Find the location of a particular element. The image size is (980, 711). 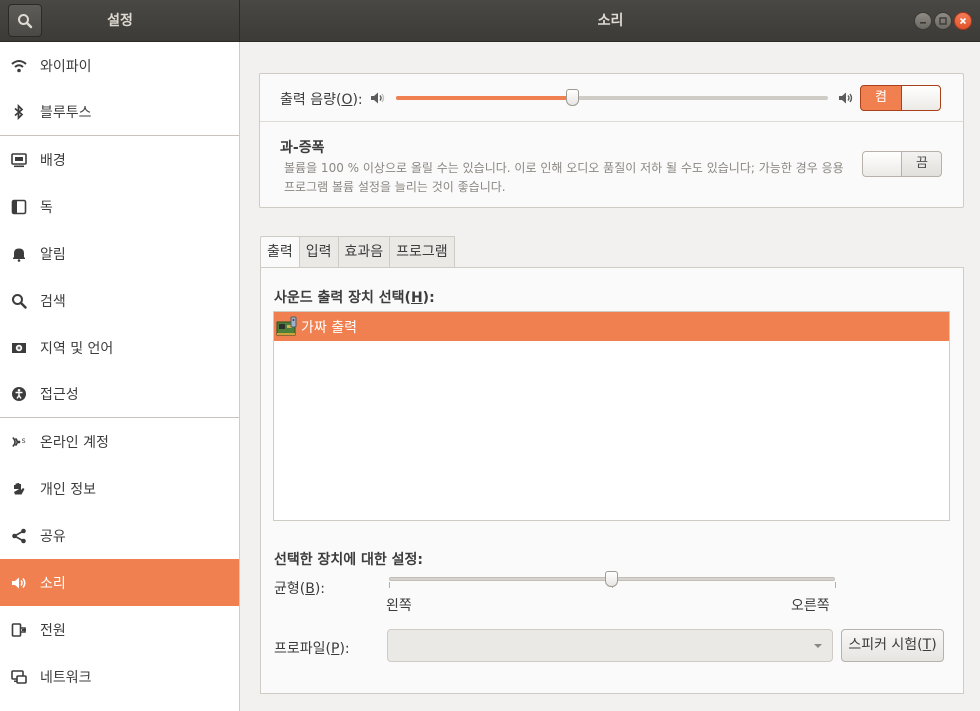

sidebar-item-label: 온라인 계정 is located at coordinates (74, 442).